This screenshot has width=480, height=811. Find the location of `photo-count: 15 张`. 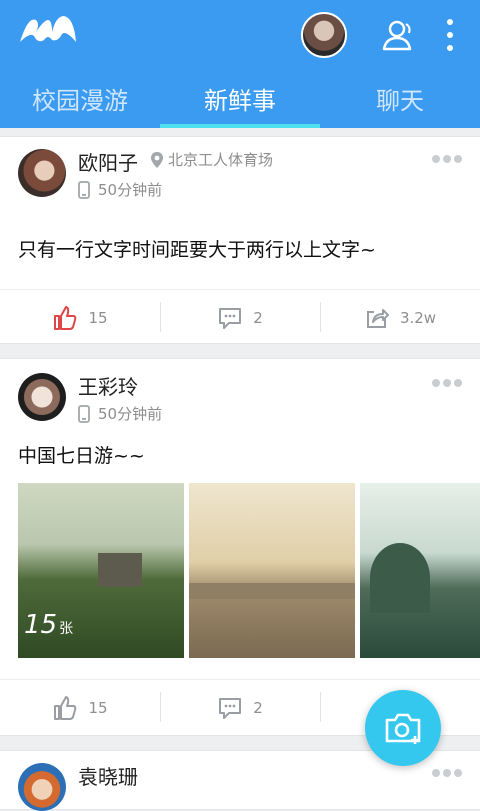

photo-count: 15 张 is located at coordinates (48, 625).